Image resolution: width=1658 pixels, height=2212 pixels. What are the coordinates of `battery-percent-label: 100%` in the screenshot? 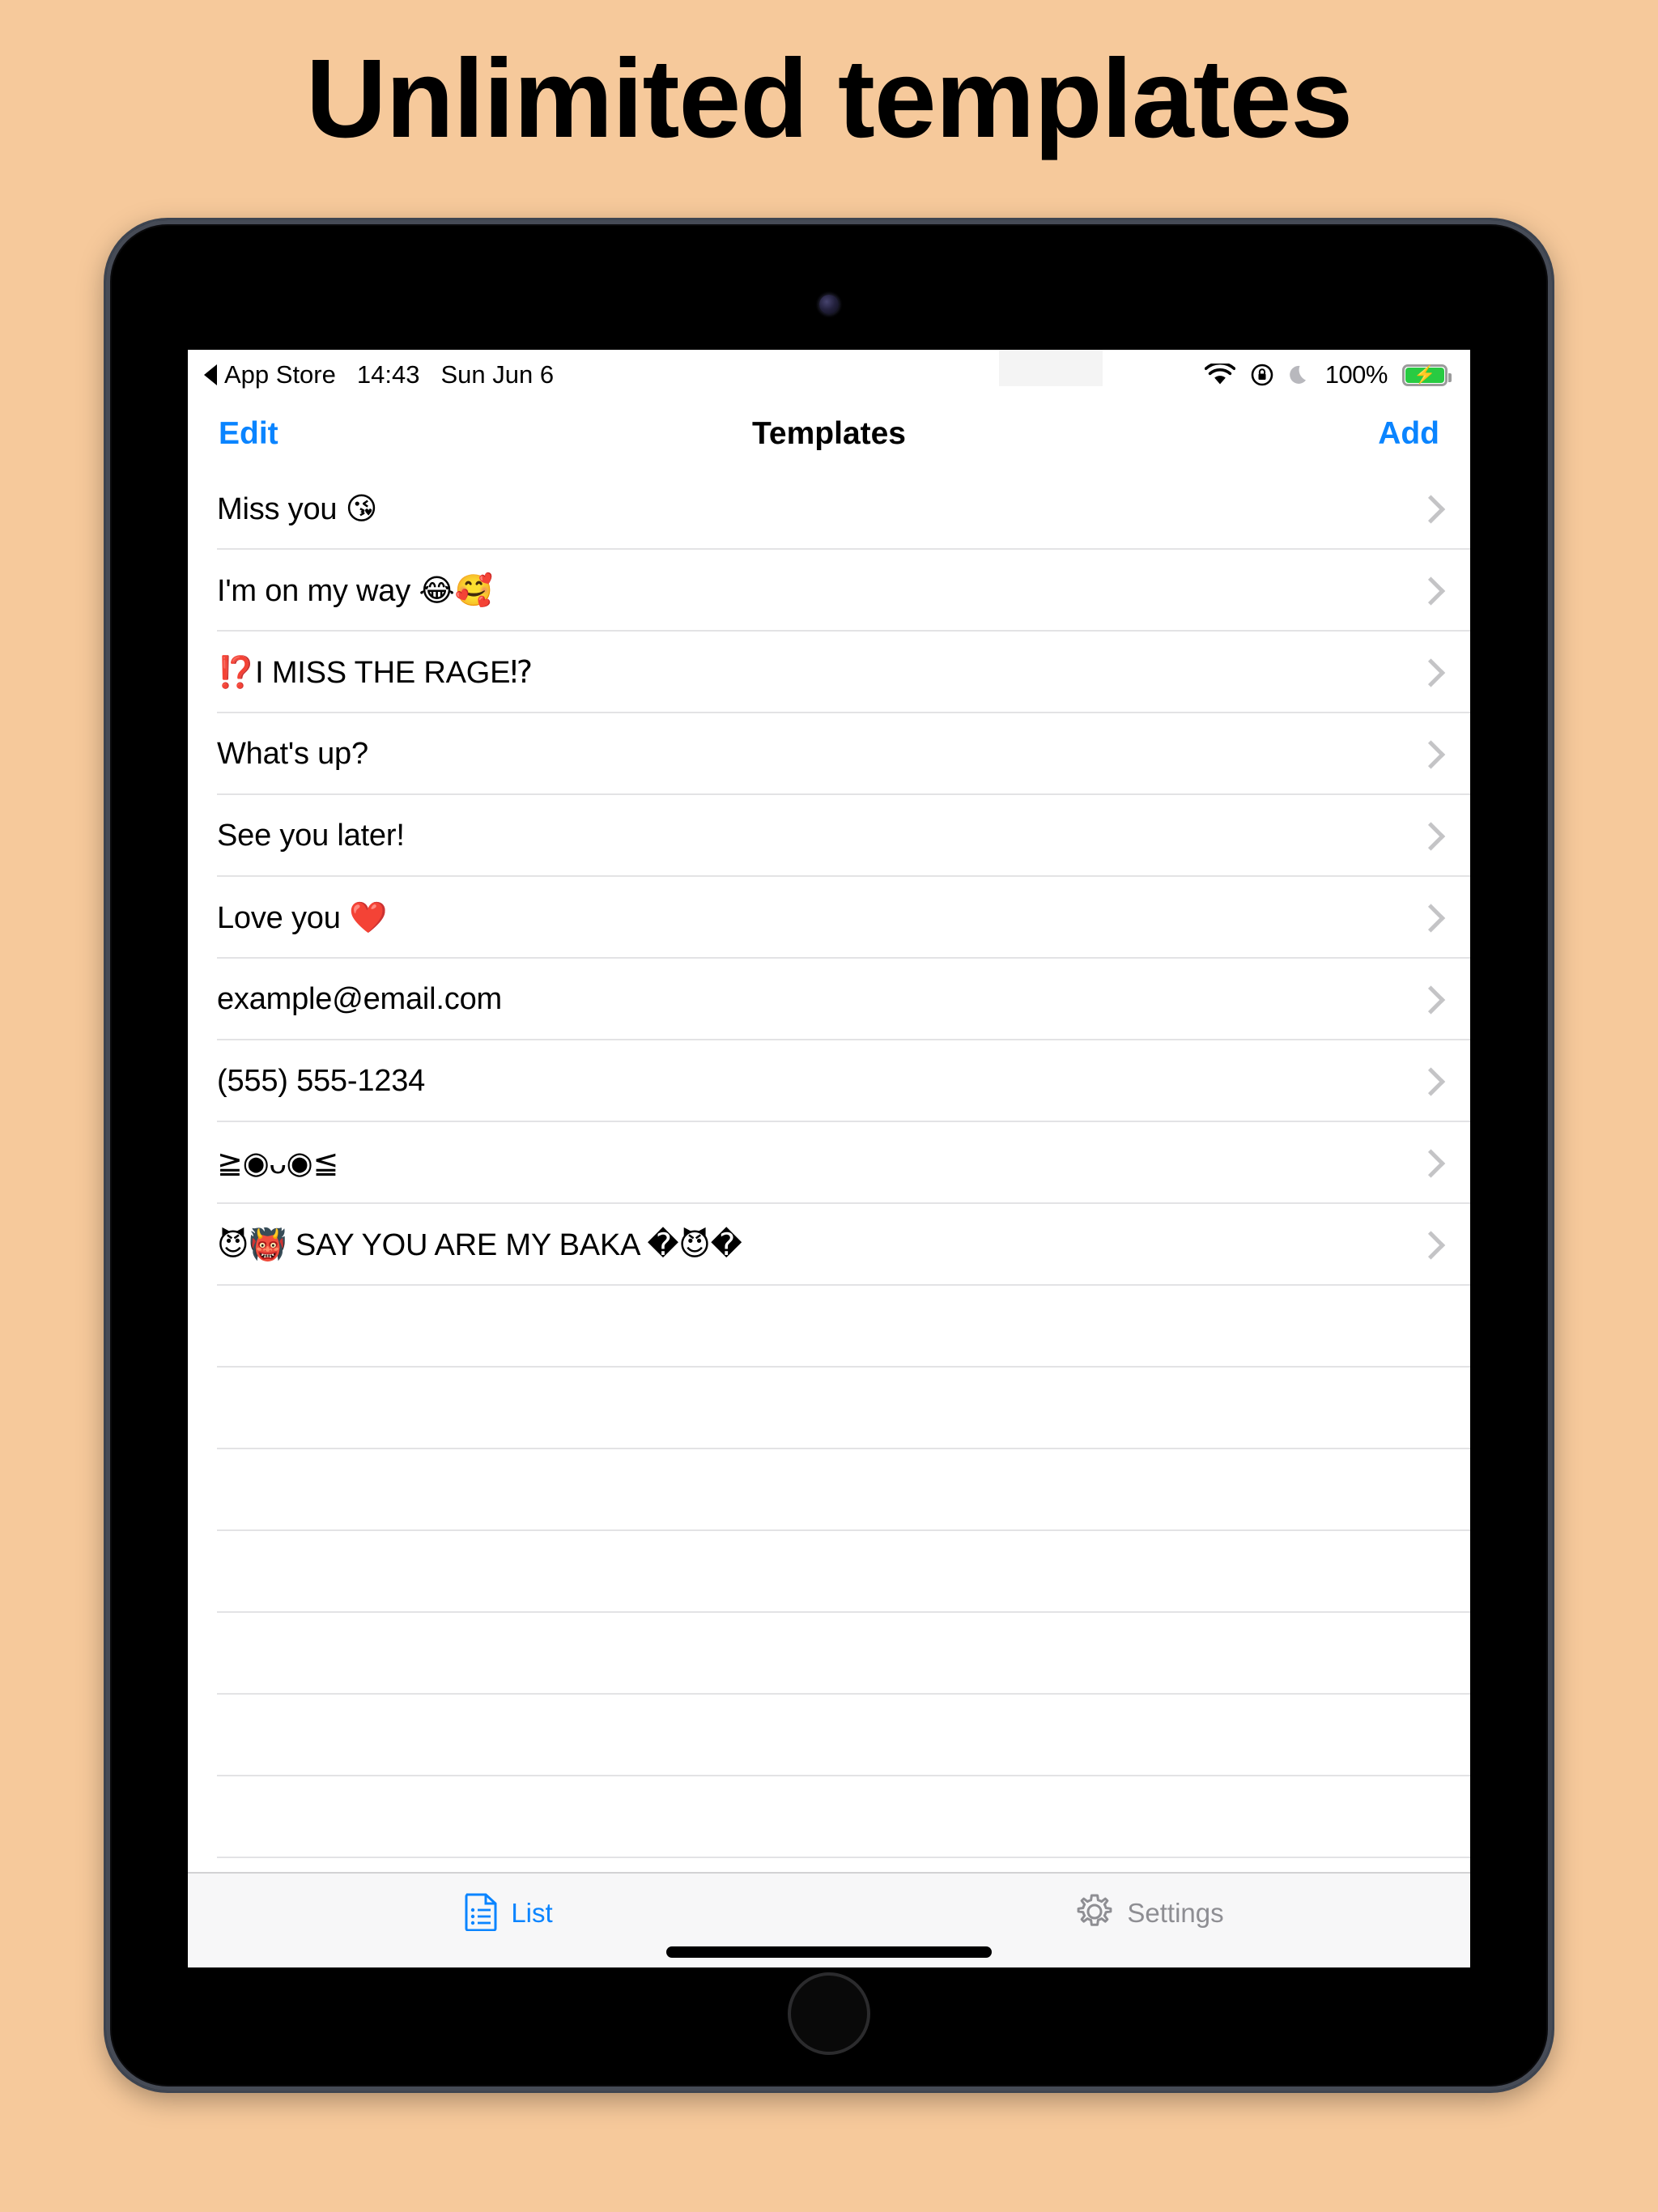 It's located at (1356, 375).